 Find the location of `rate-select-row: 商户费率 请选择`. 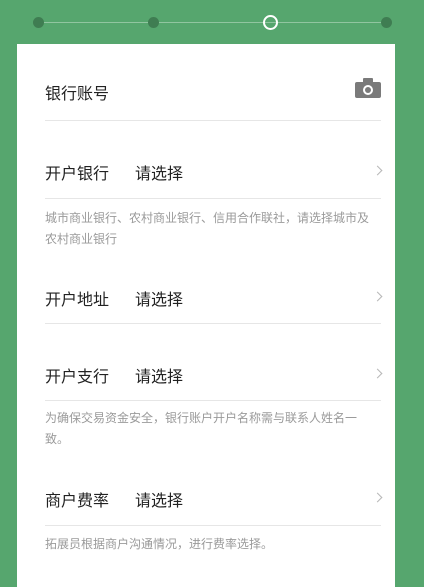

rate-select-row: 商户费率 请选择 is located at coordinates (214, 497).